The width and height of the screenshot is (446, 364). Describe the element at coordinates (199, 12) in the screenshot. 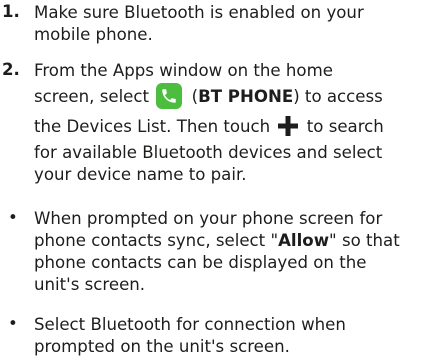

I see `text-line: Make sure Bluetooth is enabled on your` at that location.